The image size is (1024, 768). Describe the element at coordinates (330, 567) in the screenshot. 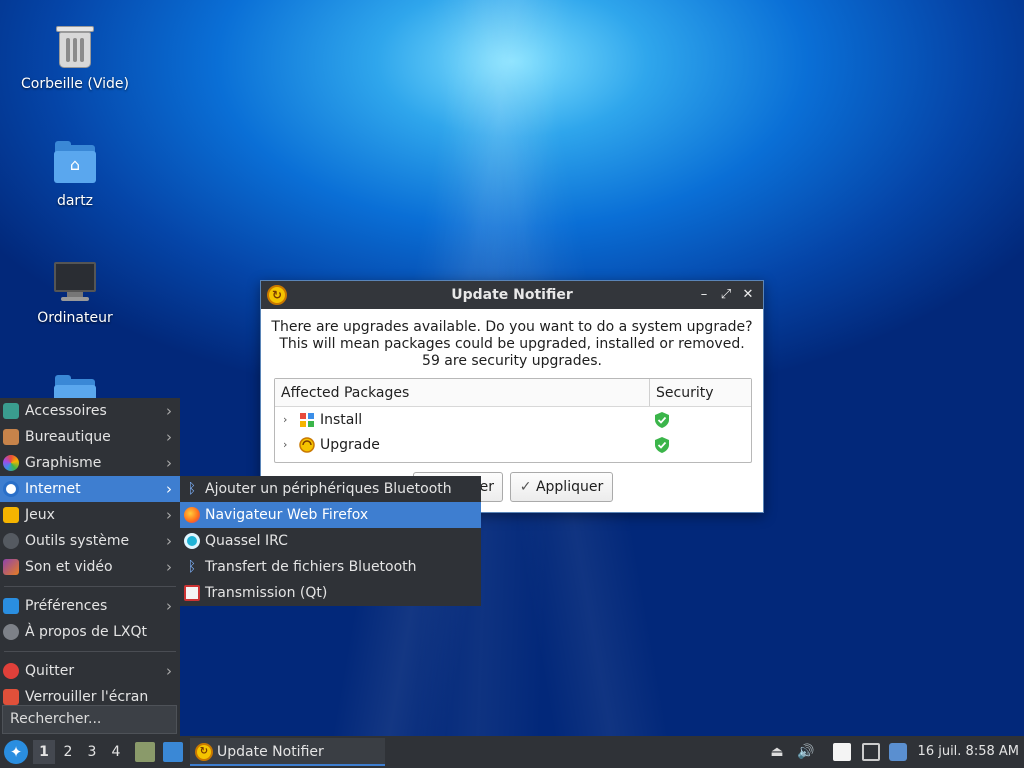

I see `submenu-item-bluetooth-transfer: ᛒ Transfert de fichiers Bluetooth` at that location.